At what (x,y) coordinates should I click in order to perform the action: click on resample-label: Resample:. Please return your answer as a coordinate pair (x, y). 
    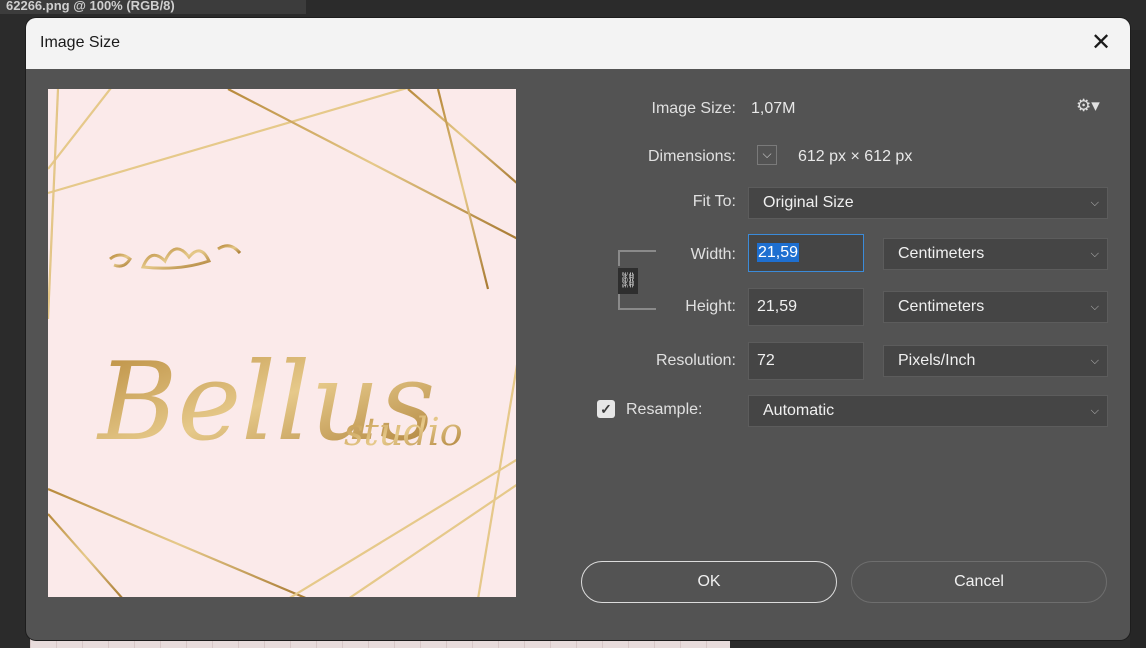
    Looking at the image, I should click on (664, 409).